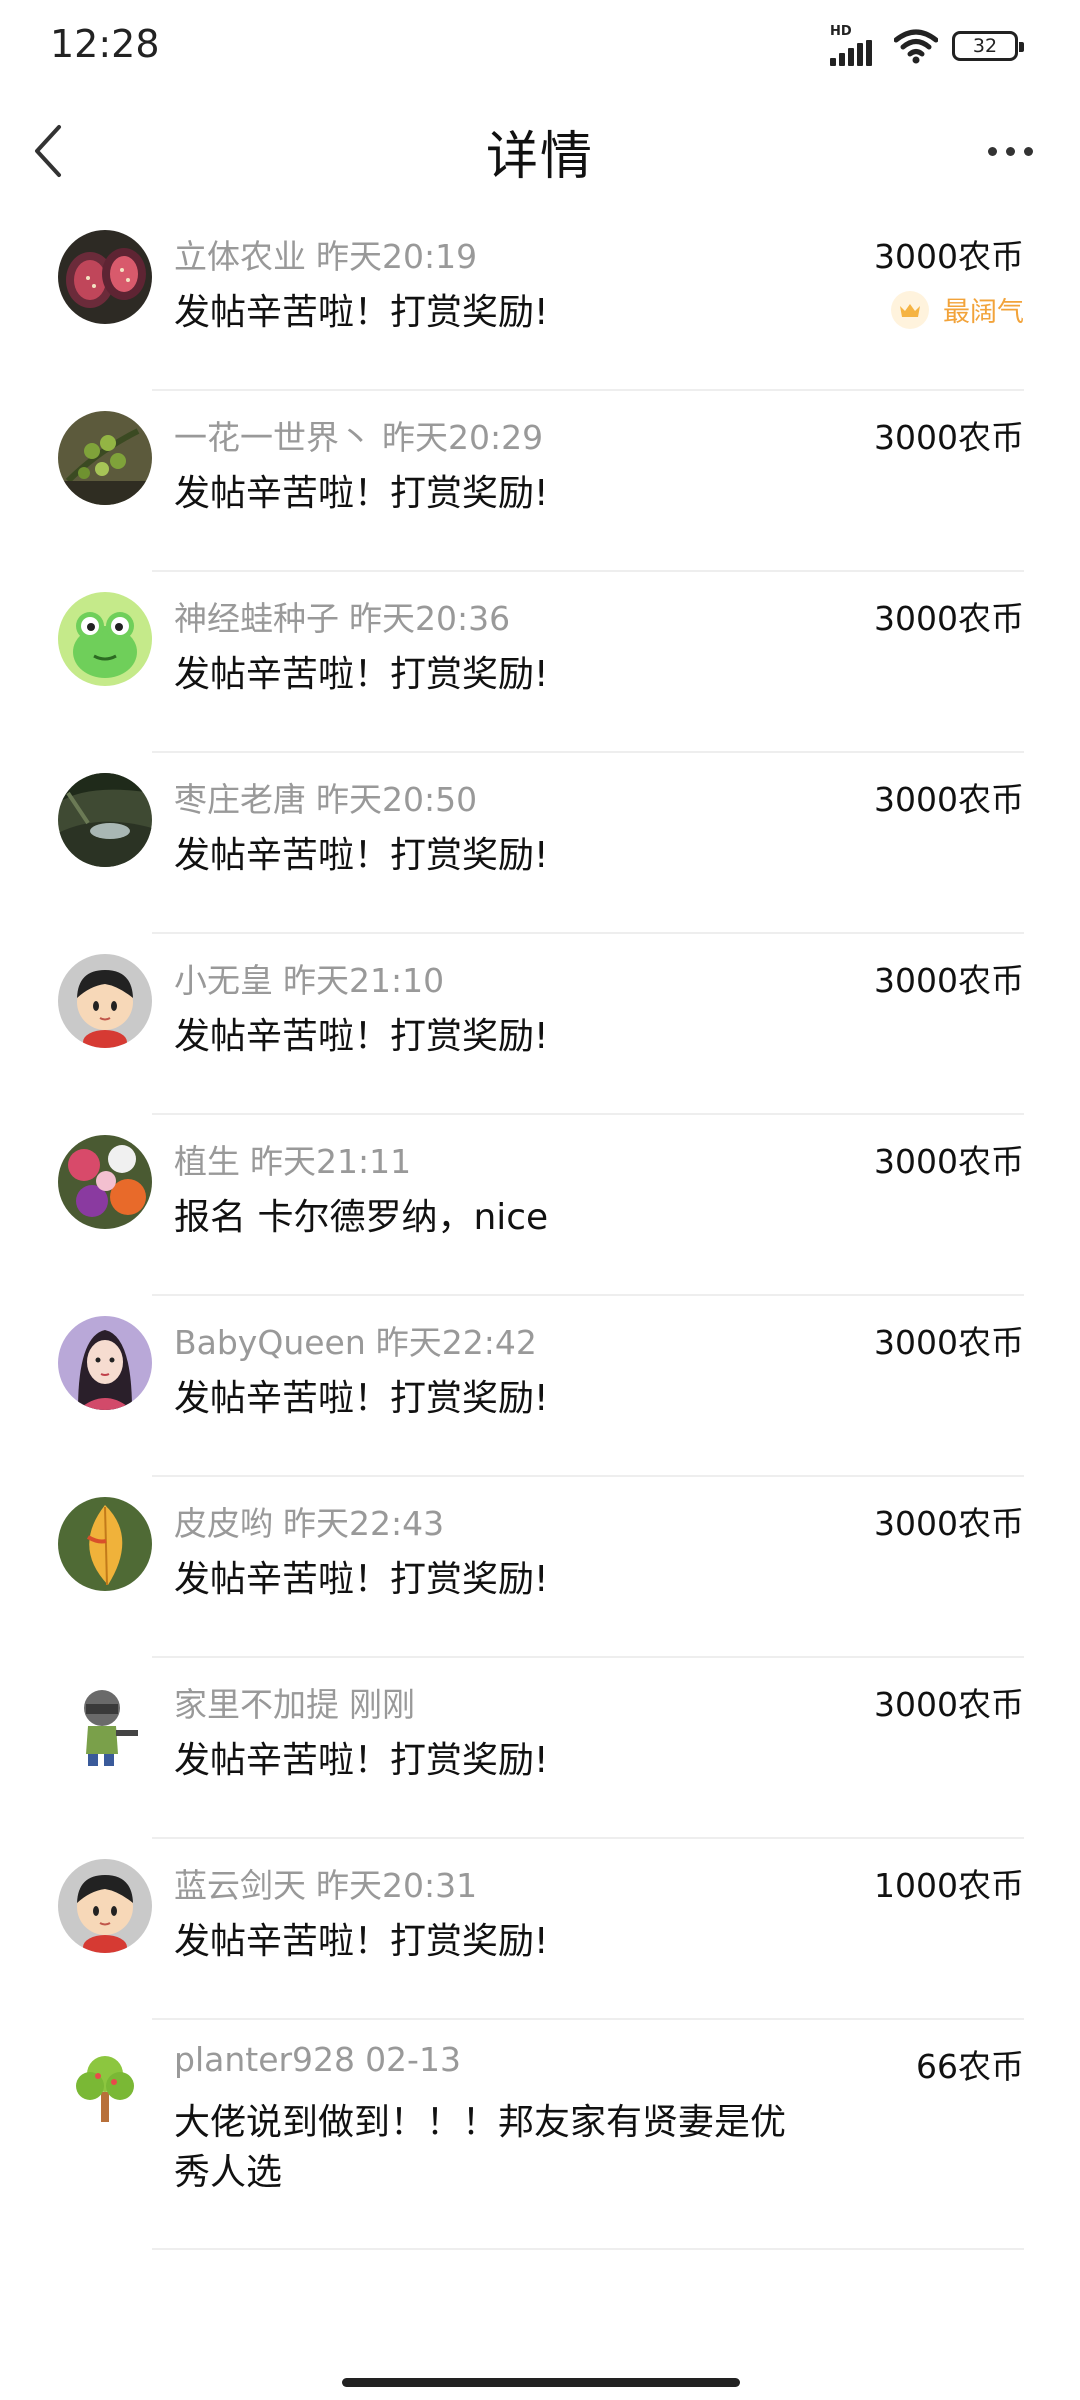  What do you see at coordinates (540, 46) in the screenshot?
I see `status-bar: 12:28 HD 32` at bounding box center [540, 46].